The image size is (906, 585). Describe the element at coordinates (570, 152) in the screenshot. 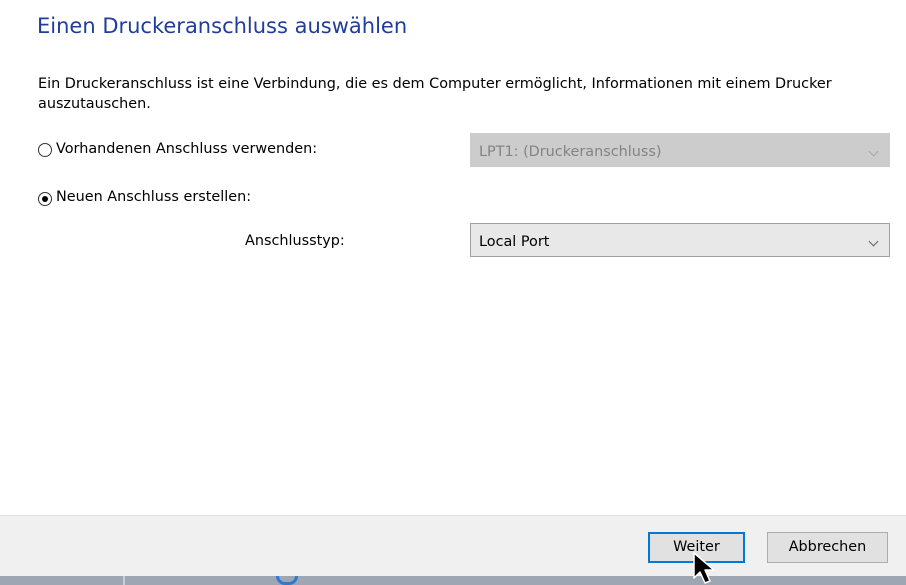

I see `existing-port-value: LPT1: (Druckeranschluss)` at that location.